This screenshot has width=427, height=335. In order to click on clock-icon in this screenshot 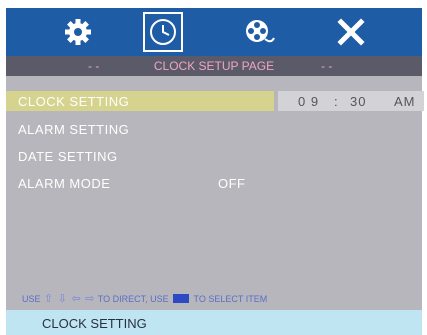, I will do `click(163, 32)`.